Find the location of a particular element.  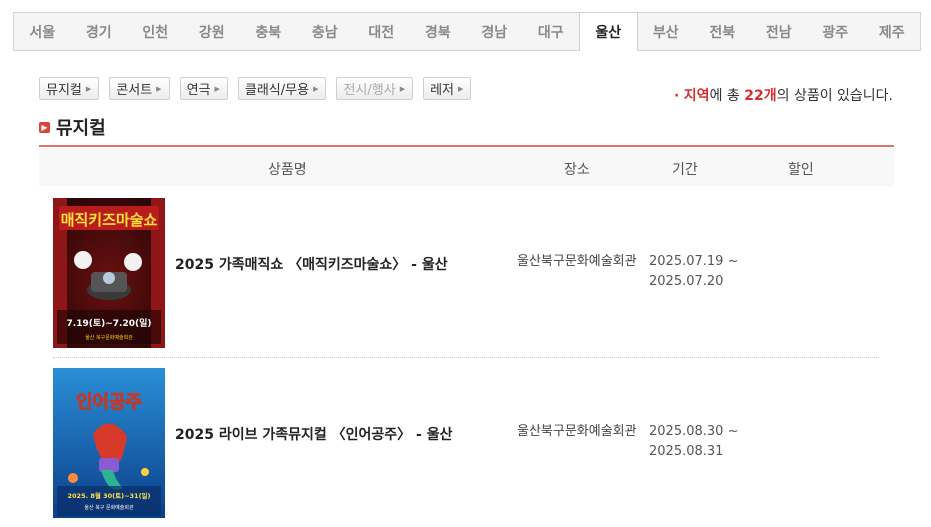

category-label: 연극 is located at coordinates (198, 90).